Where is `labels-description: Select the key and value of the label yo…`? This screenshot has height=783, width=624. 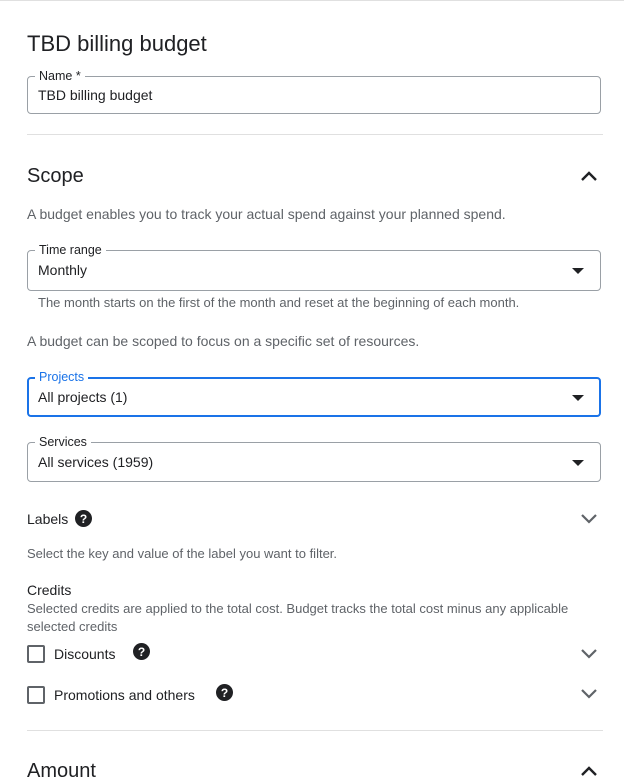 labels-description: Select the key and value of the label yo… is located at coordinates (182, 553).